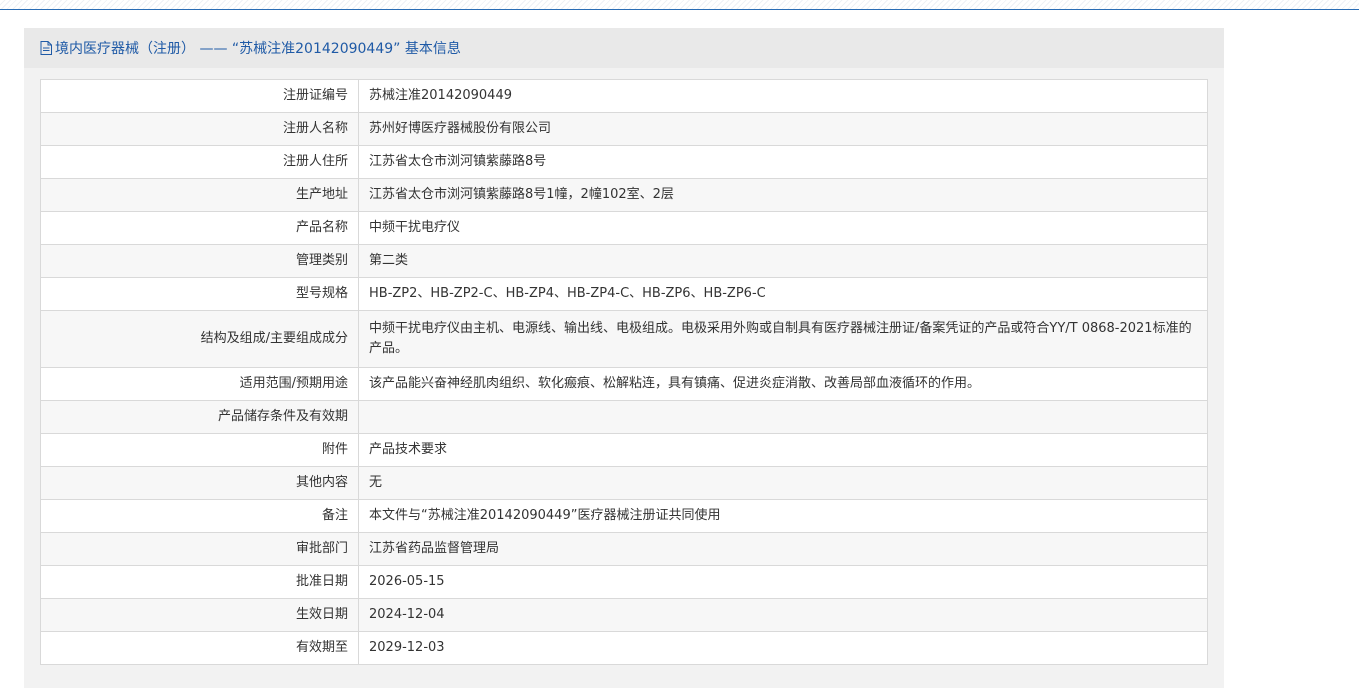  I want to click on panel-header: 境内医疗器械（注册） —— “苏械注准20142090449” 基本信息, so click(624, 48).